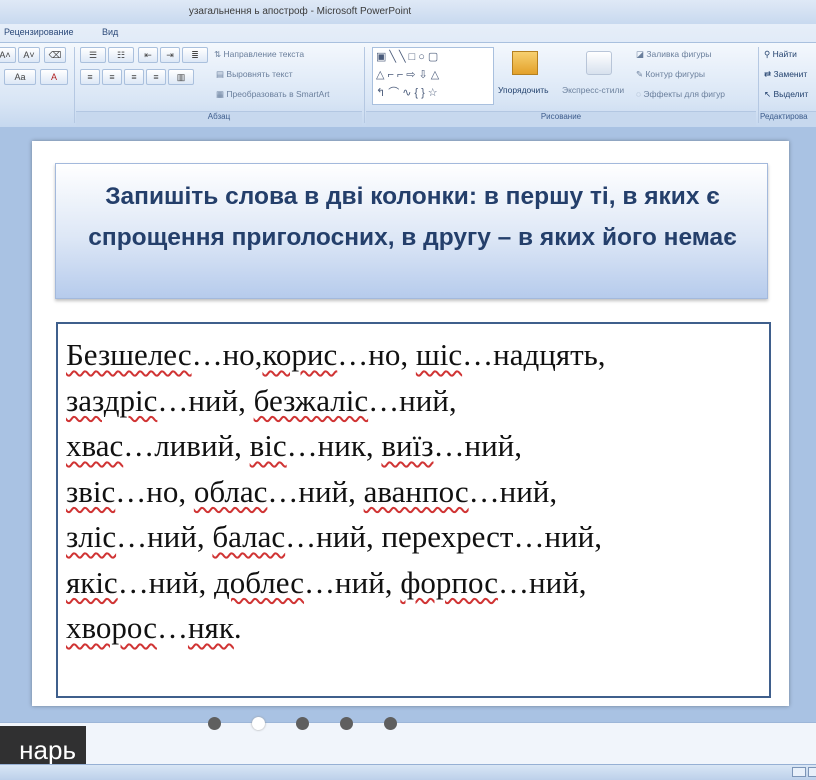 The height and width of the screenshot is (780, 816). I want to click on tab-view: Вид, so click(110, 32).